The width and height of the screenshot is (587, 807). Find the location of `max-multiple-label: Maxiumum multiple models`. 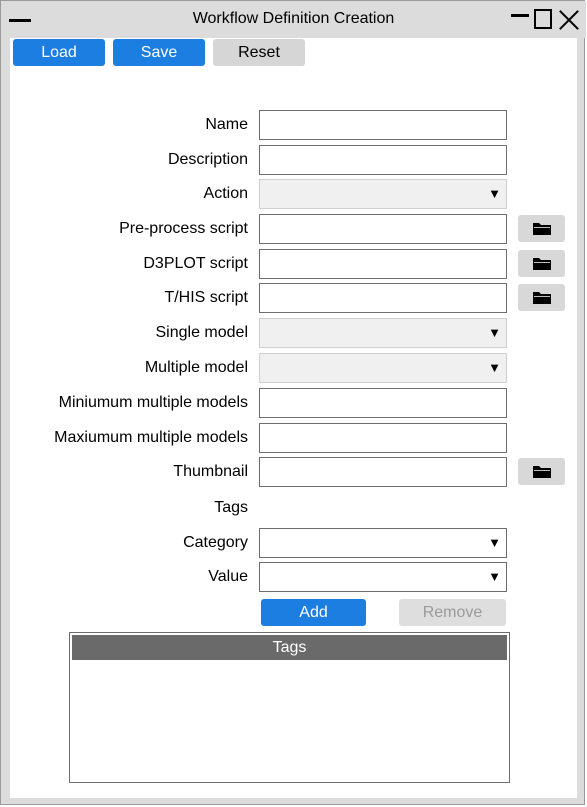

max-multiple-label: Maxiumum multiple models is located at coordinates (151, 437).